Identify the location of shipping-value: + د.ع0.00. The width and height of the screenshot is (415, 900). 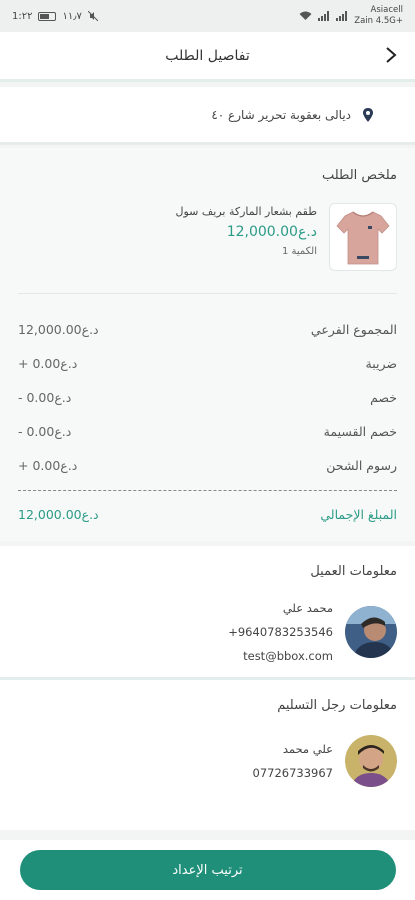
(48, 465).